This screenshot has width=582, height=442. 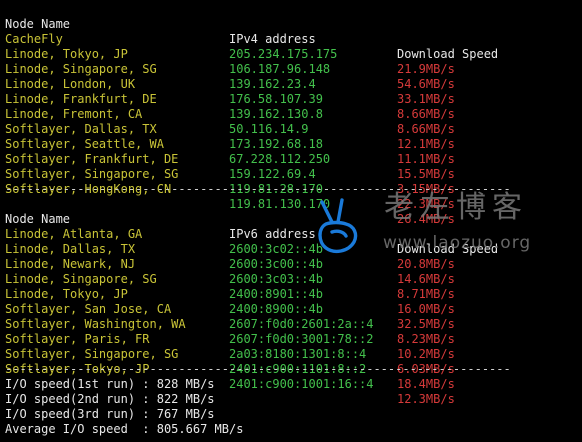 I want to click on table-row: CacheFly 205.234.175.175 21.9MB/s, so click(x=293, y=46).